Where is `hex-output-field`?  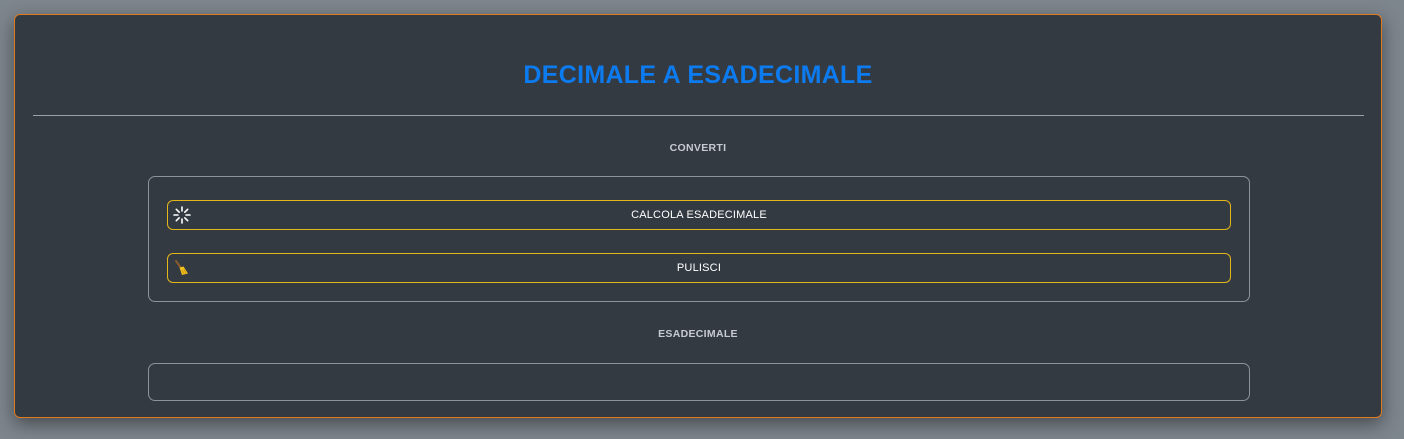 hex-output-field is located at coordinates (699, 382).